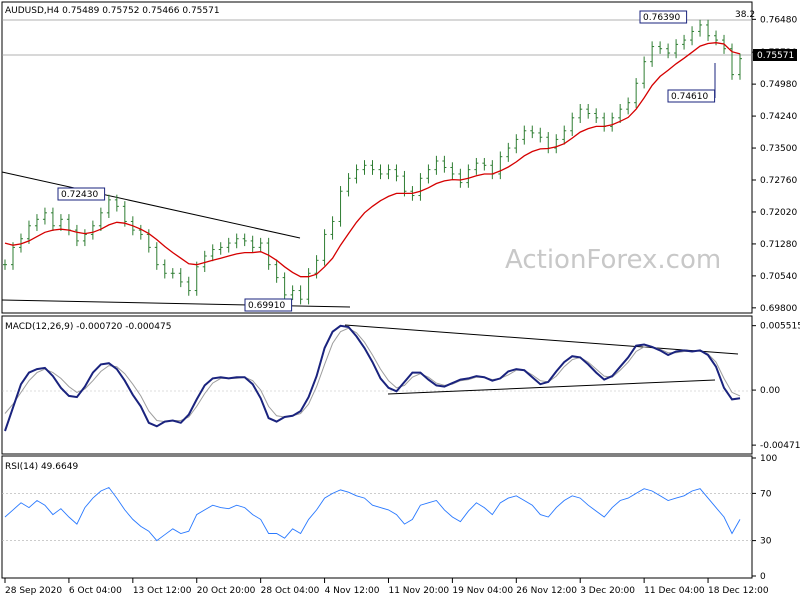  What do you see at coordinates (607, 591) in the screenshot?
I see `x-tick-label: 3 Dec 20:00` at bounding box center [607, 591].